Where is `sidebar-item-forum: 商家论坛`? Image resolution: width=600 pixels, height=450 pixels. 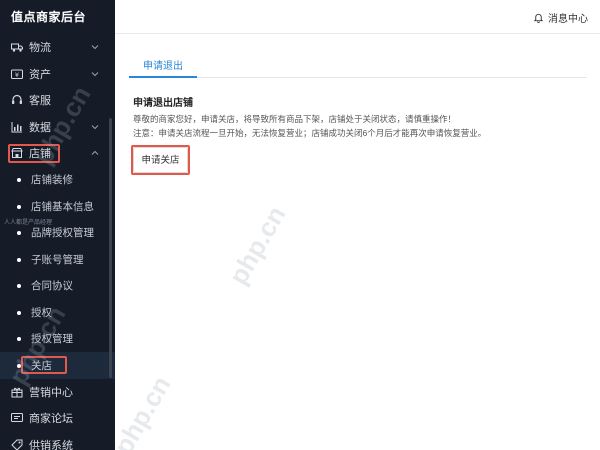 sidebar-item-forum: 商家论坛 is located at coordinates (57, 418).